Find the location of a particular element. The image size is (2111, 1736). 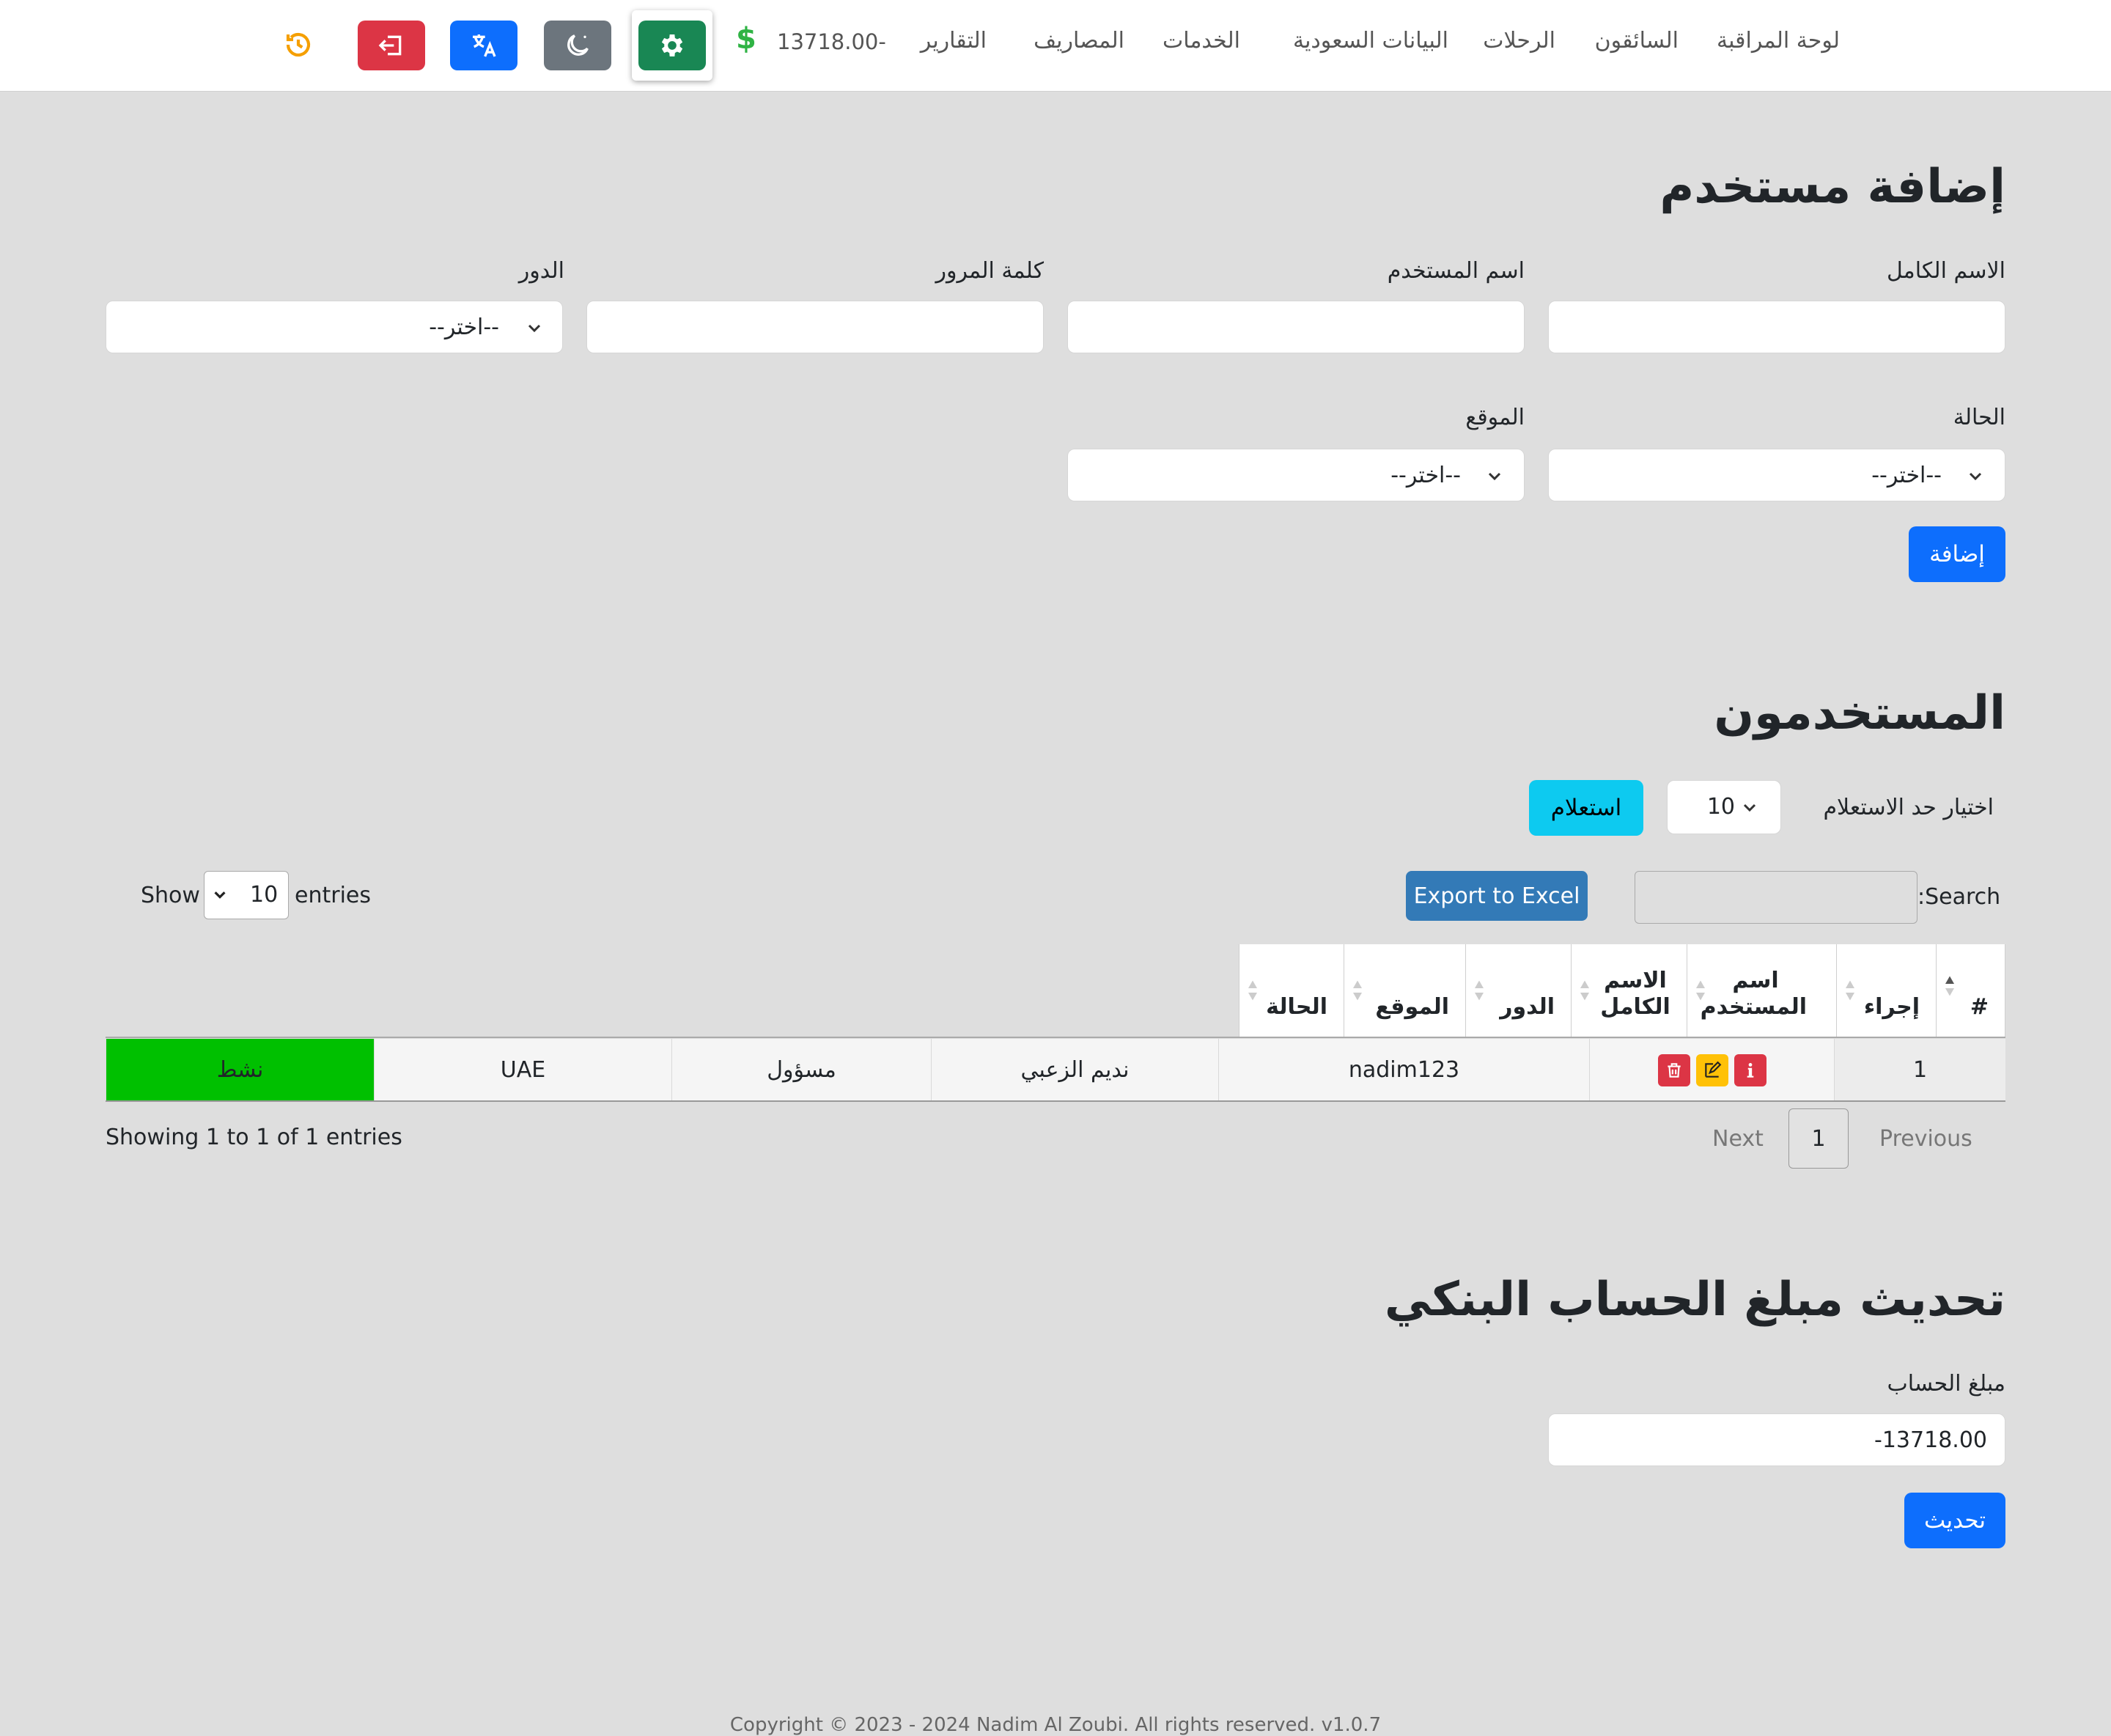

location-label: الموقع is located at coordinates (1495, 418).